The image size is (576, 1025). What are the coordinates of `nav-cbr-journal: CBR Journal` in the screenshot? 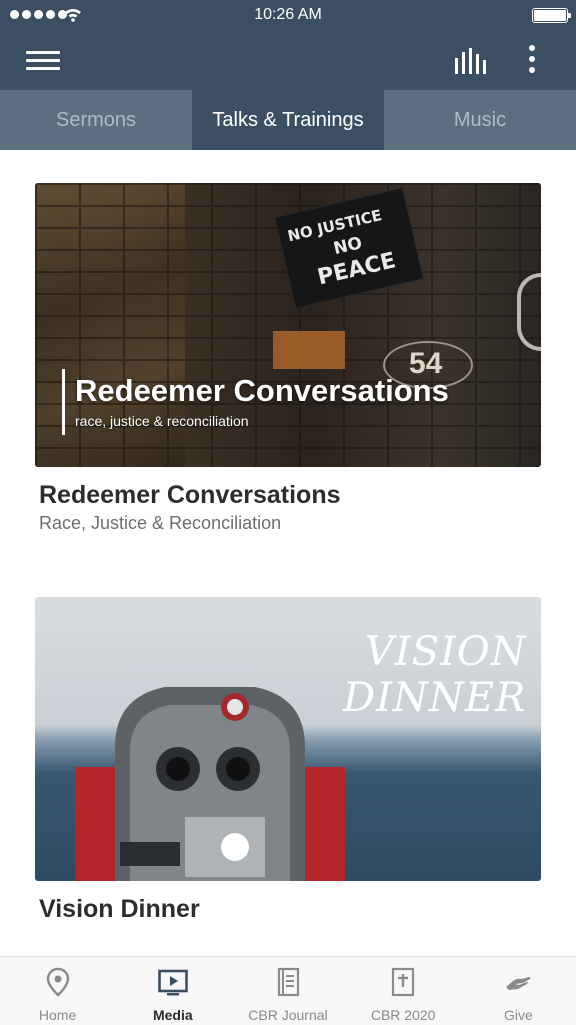 It's located at (287, 991).